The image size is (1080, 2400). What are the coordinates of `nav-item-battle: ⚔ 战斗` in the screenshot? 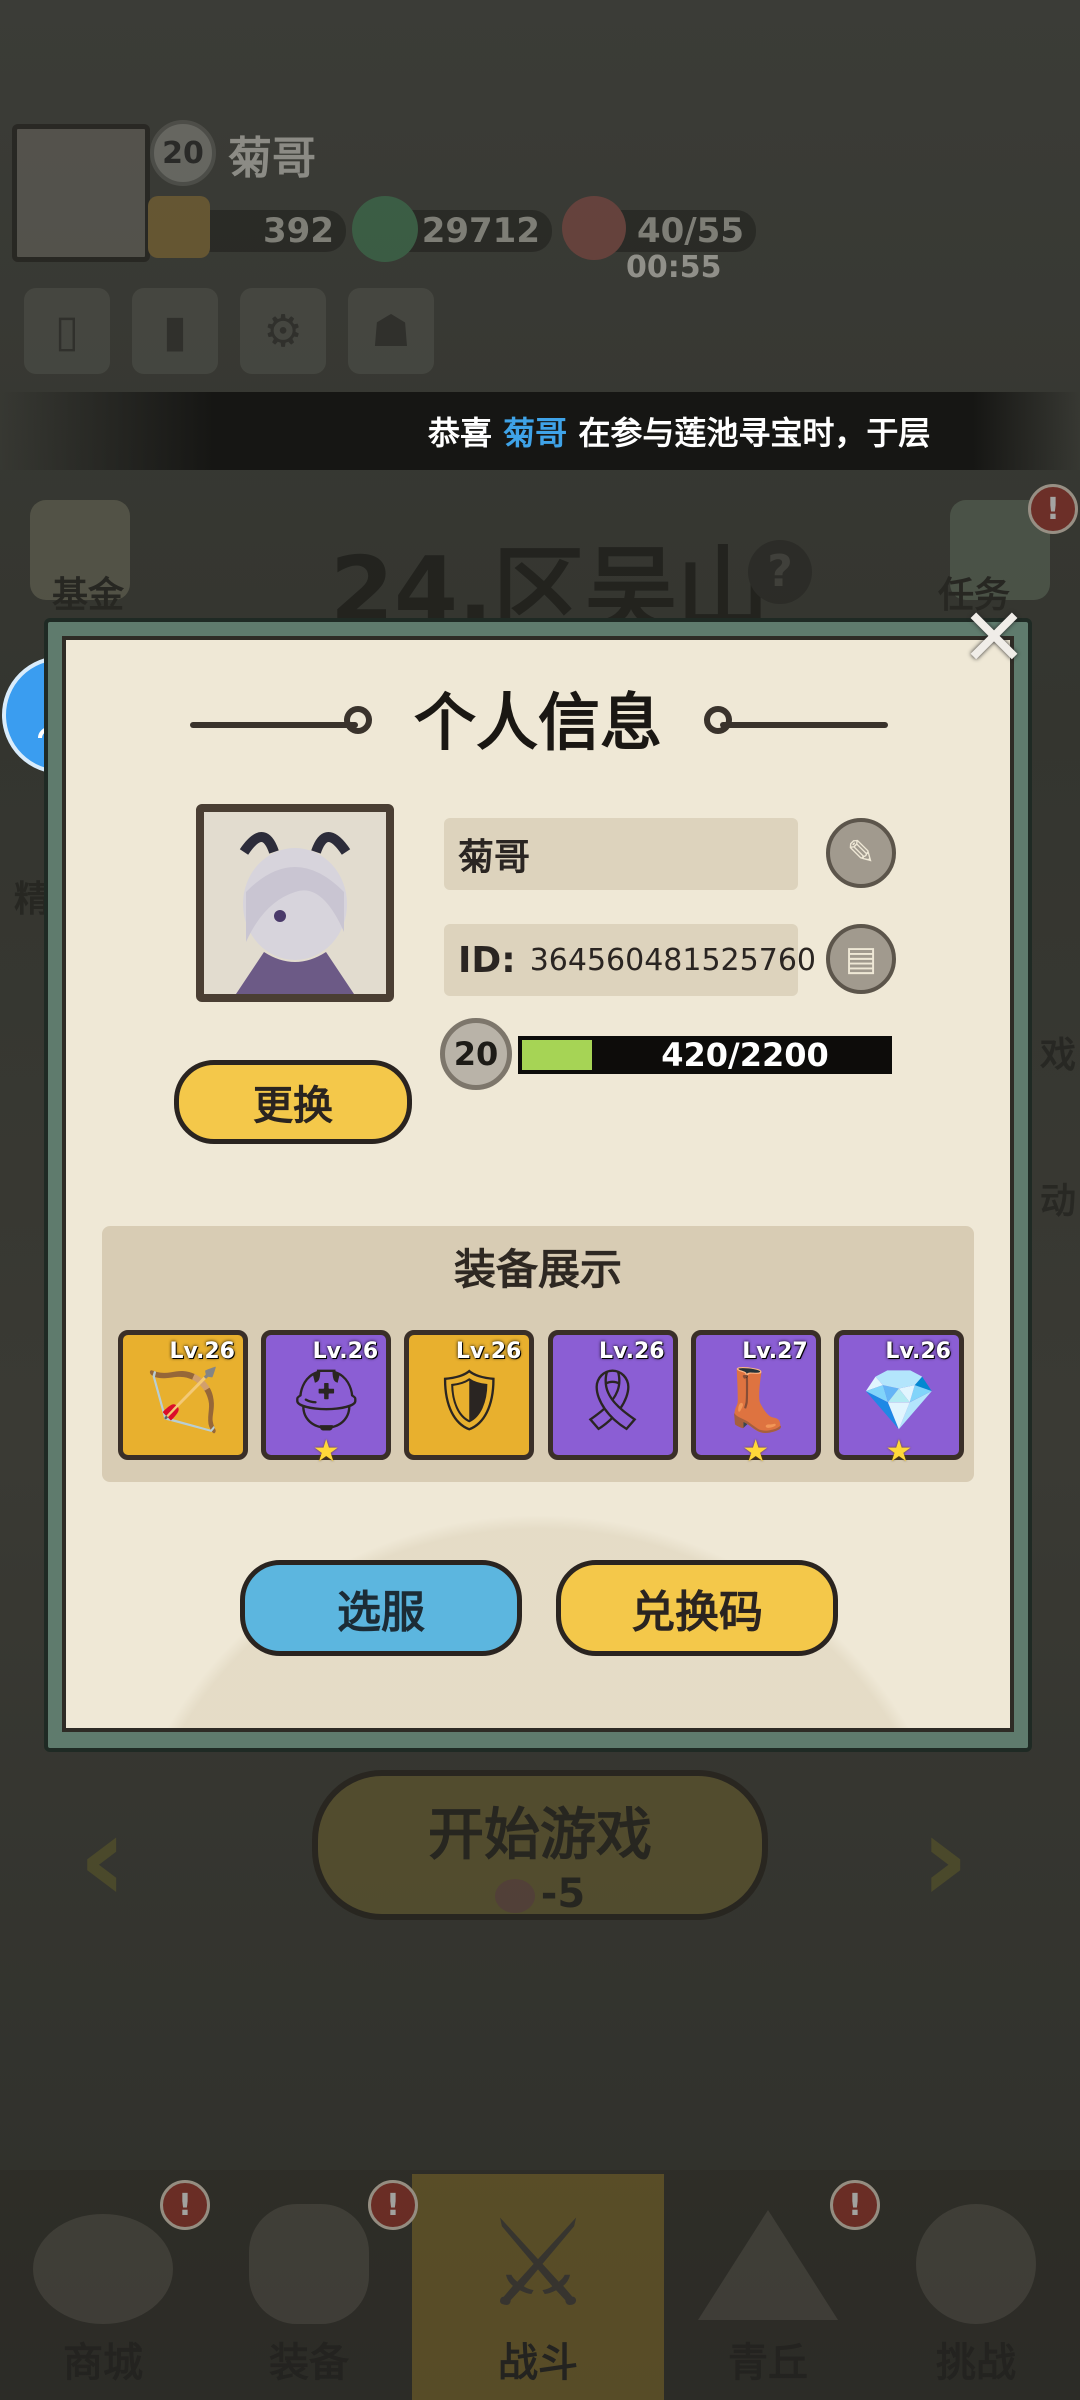 It's located at (538, 2285).